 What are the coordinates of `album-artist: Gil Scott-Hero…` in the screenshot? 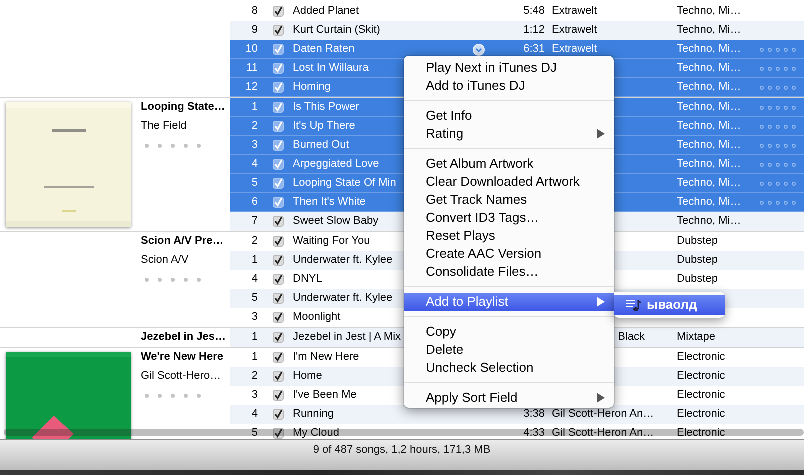 It's located at (181, 376).